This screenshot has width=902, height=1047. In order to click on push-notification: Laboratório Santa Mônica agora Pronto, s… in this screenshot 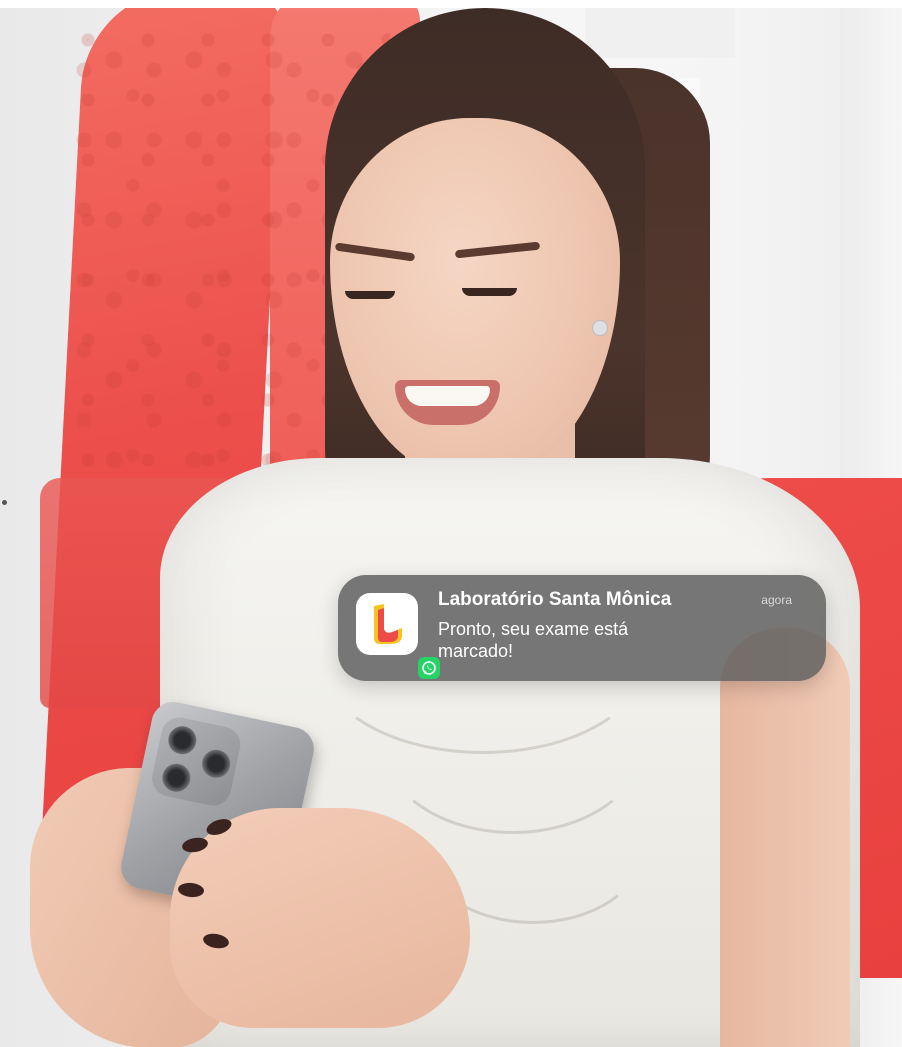, I will do `click(582, 628)`.